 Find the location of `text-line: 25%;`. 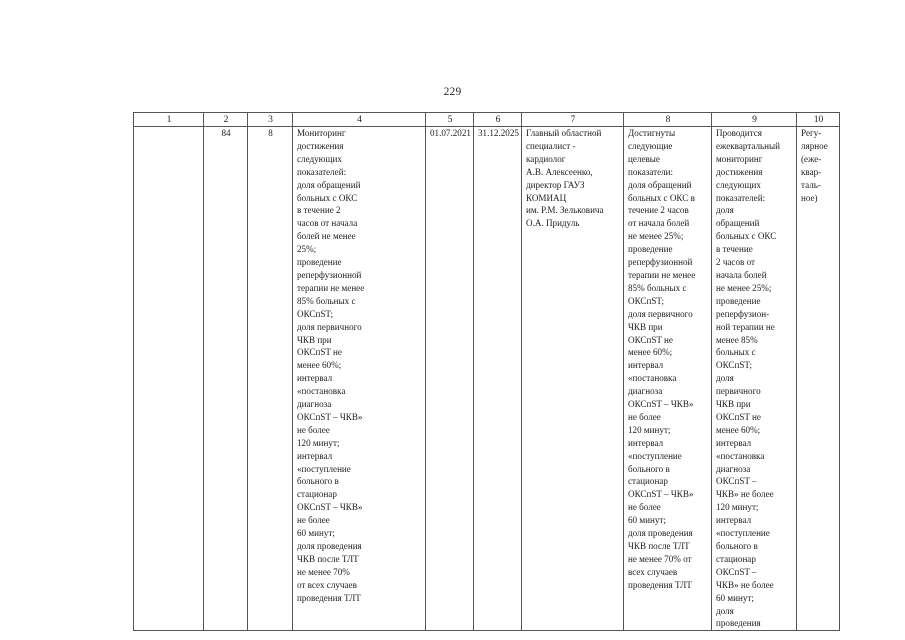

text-line: 25%; is located at coordinates (307, 249).